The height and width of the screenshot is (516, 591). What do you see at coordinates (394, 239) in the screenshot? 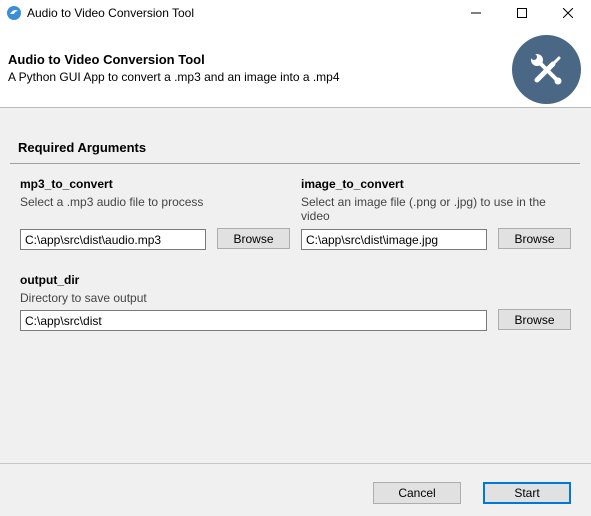
I see `image-input` at bounding box center [394, 239].